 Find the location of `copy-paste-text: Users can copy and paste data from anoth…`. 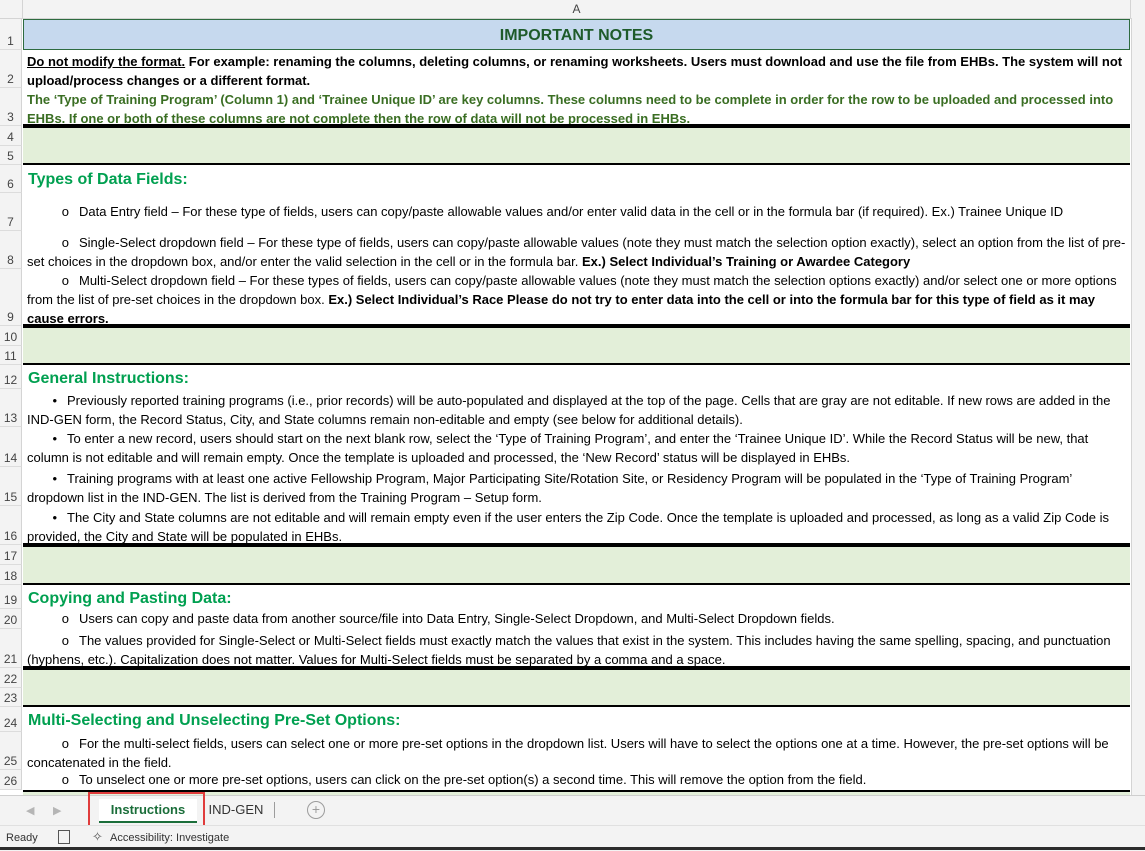

copy-paste-text: Users can copy and paste data from anoth… is located at coordinates (457, 618).